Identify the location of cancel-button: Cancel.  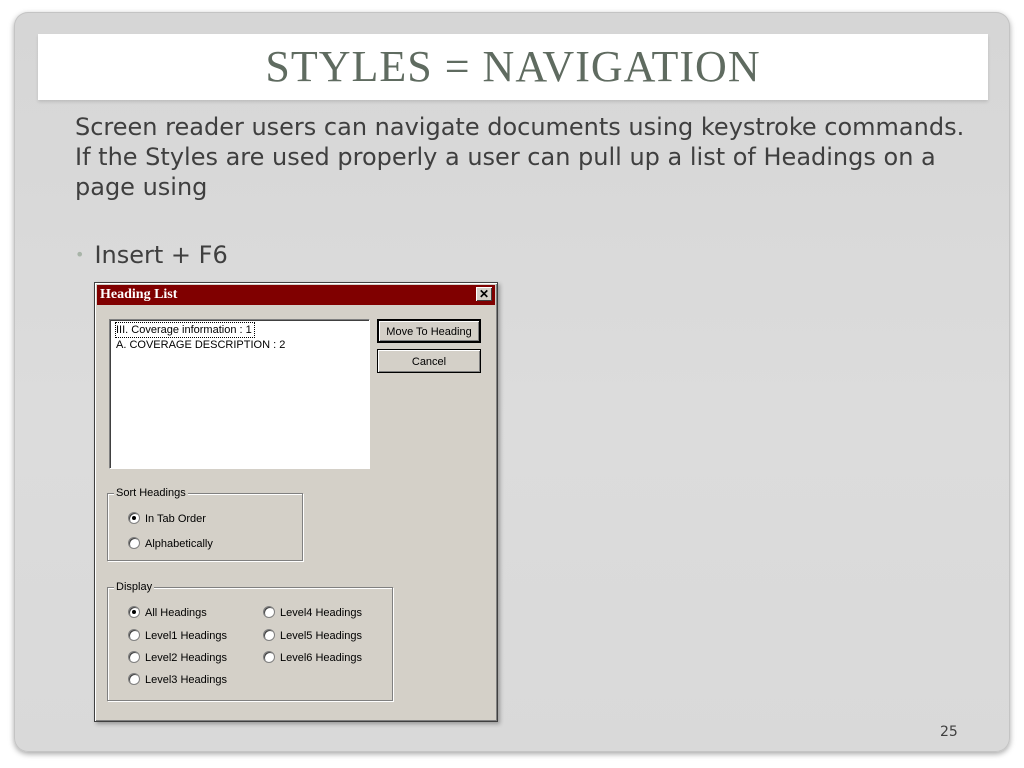
(429, 361).